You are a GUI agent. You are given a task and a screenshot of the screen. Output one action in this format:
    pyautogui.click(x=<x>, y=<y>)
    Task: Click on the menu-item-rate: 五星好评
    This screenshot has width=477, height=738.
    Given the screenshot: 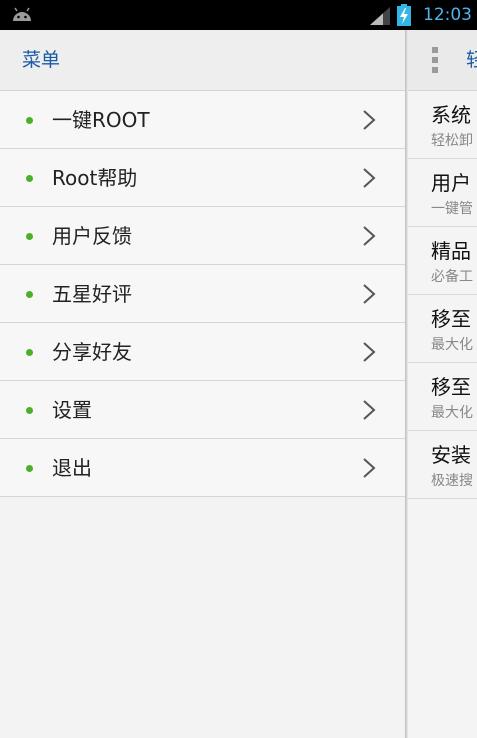 What is the action you would take?
    pyautogui.click(x=203, y=294)
    